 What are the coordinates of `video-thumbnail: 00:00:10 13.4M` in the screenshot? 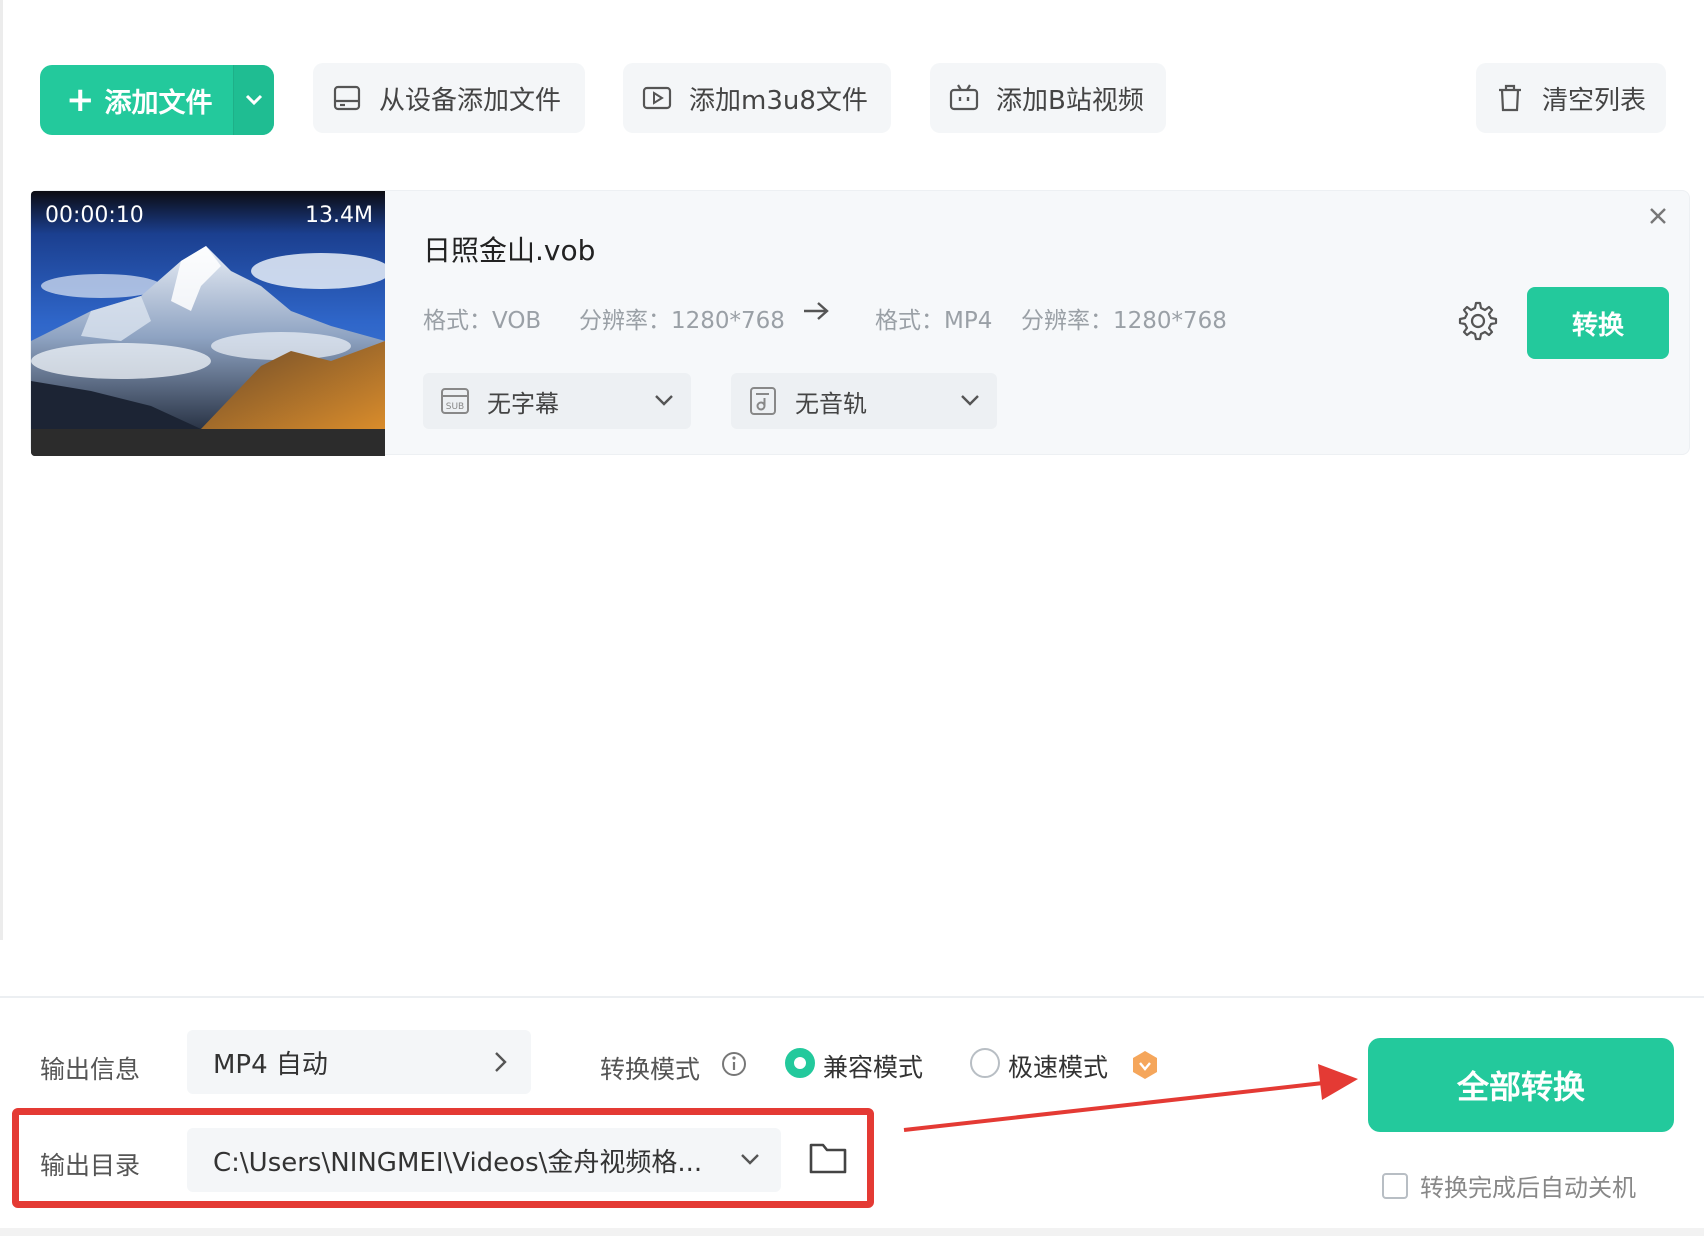 It's located at (208, 323).